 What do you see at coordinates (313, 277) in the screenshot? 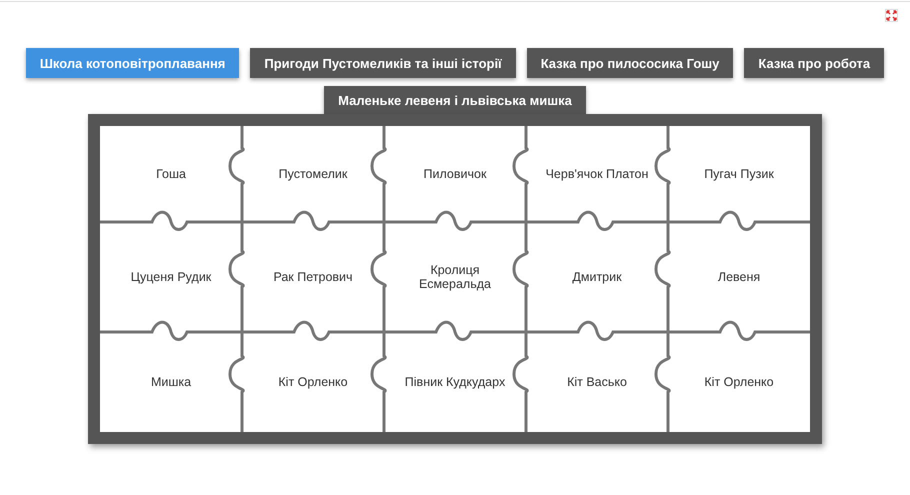
I see `puzzle-piece: Рак Петрович` at bounding box center [313, 277].